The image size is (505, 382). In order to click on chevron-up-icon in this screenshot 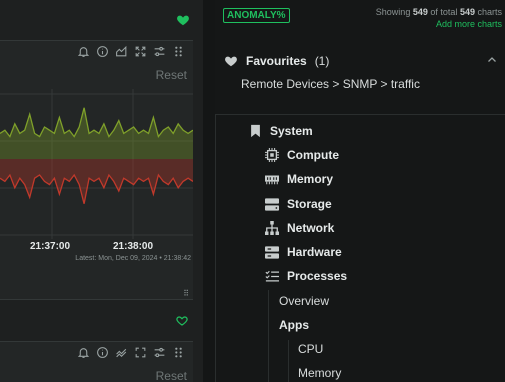, I will do `click(492, 60)`.